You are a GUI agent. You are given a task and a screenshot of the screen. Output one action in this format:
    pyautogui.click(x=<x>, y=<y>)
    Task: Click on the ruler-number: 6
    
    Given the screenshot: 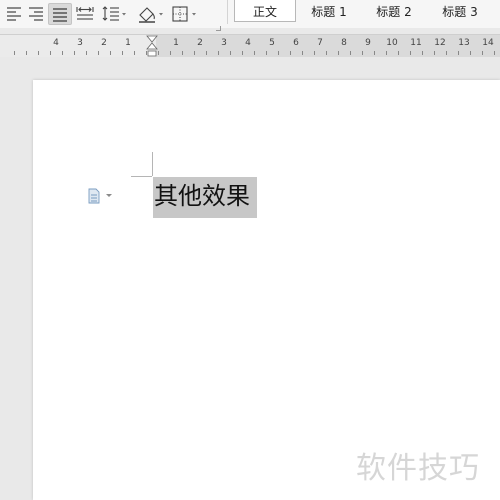 What is the action you would take?
    pyautogui.click(x=296, y=43)
    